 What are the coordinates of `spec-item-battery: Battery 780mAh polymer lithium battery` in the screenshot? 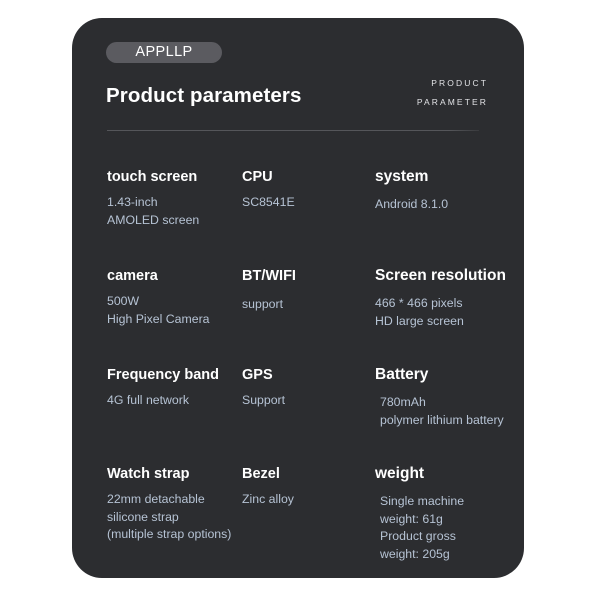 It's located at (449, 397).